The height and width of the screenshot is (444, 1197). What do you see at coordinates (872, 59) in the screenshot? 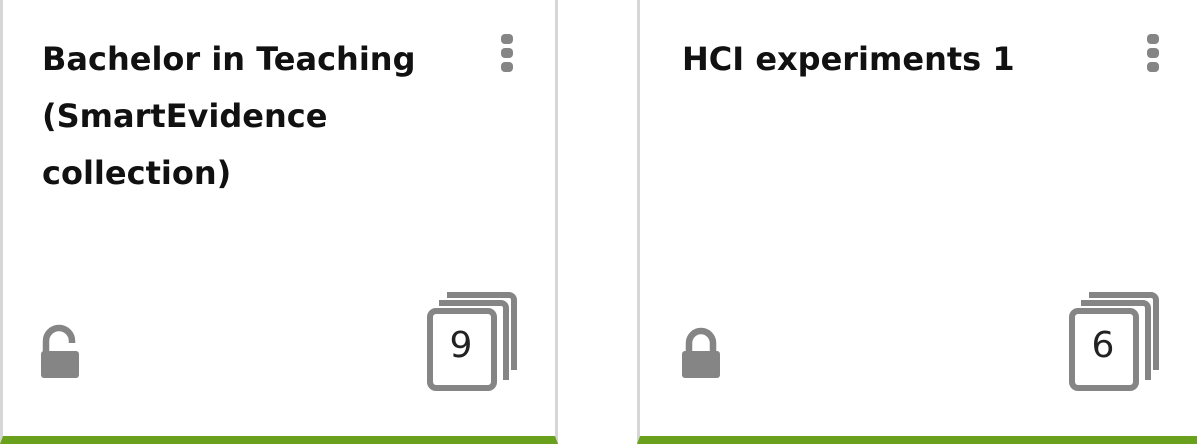
I see `card-title: HCI experiments 1` at bounding box center [872, 59].